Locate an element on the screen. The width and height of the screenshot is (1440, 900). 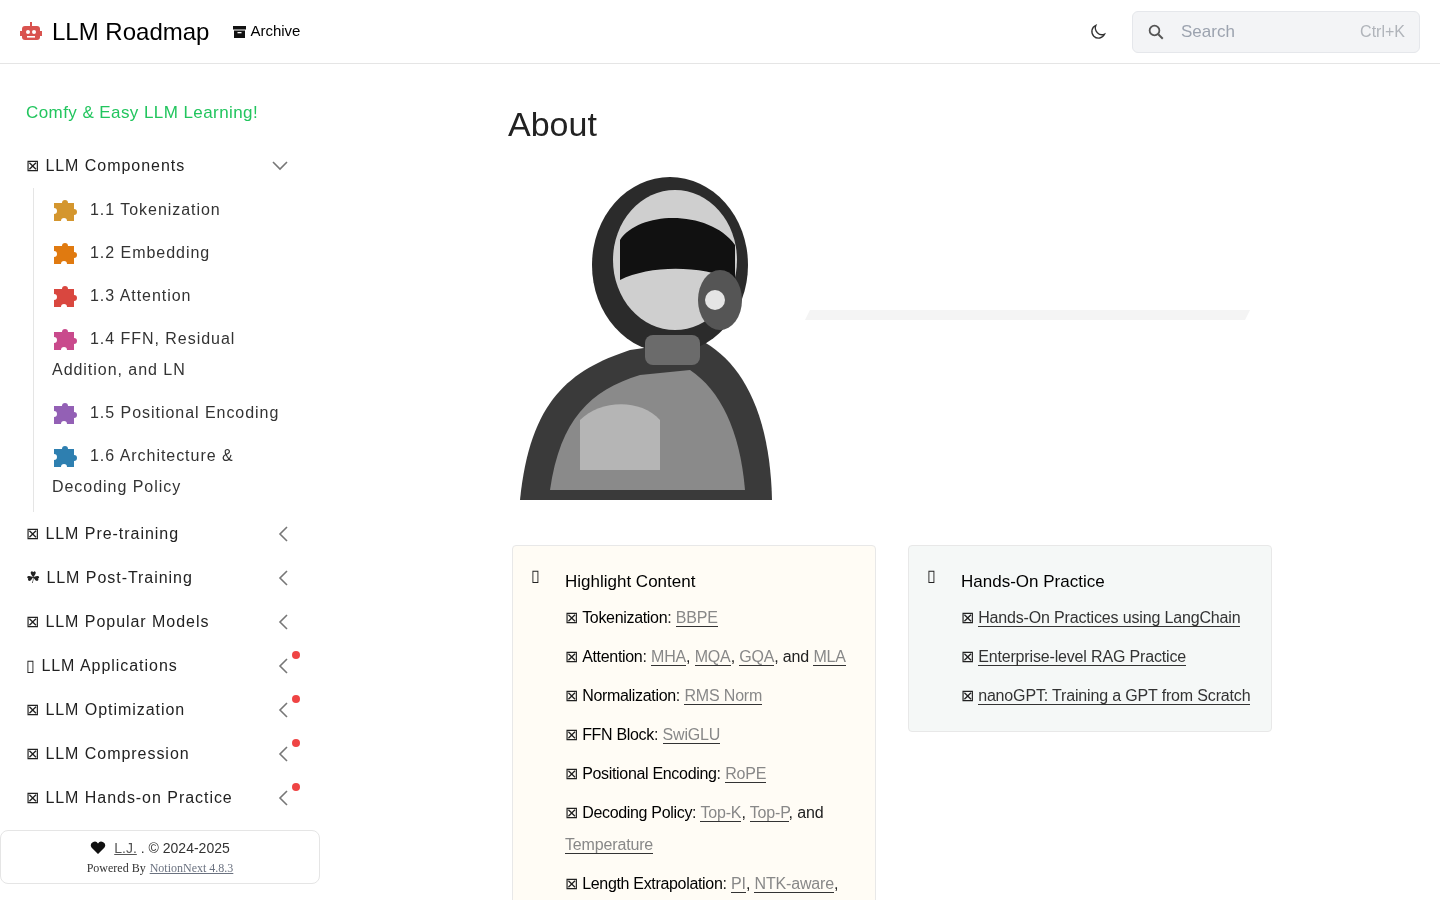
search-input: Search is located at coordinates (1271, 31).